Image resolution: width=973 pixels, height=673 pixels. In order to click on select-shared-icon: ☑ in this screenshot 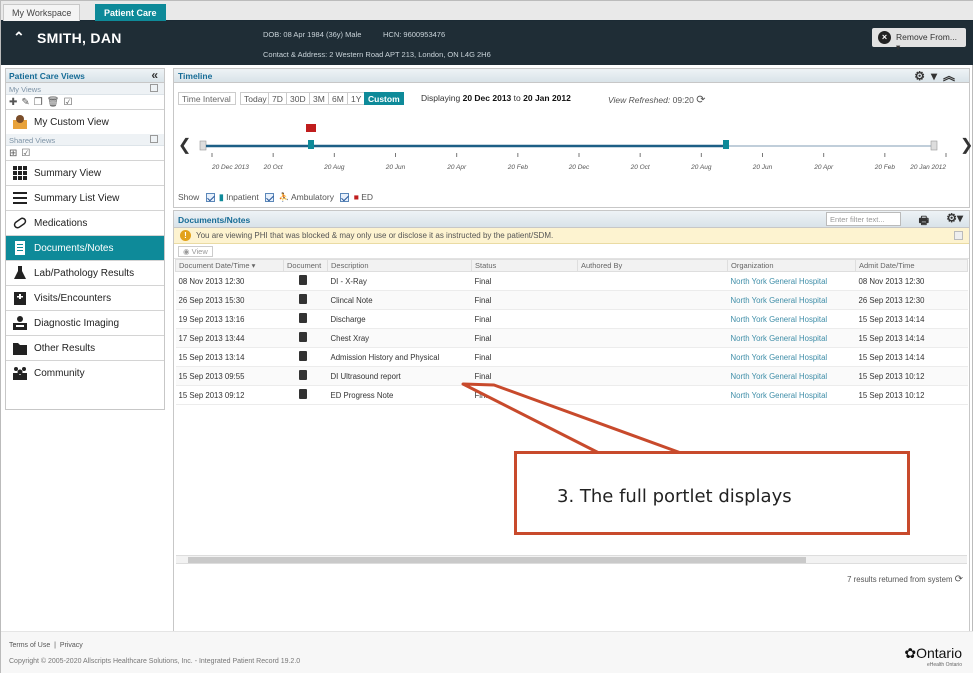, I will do `click(27, 153)`.